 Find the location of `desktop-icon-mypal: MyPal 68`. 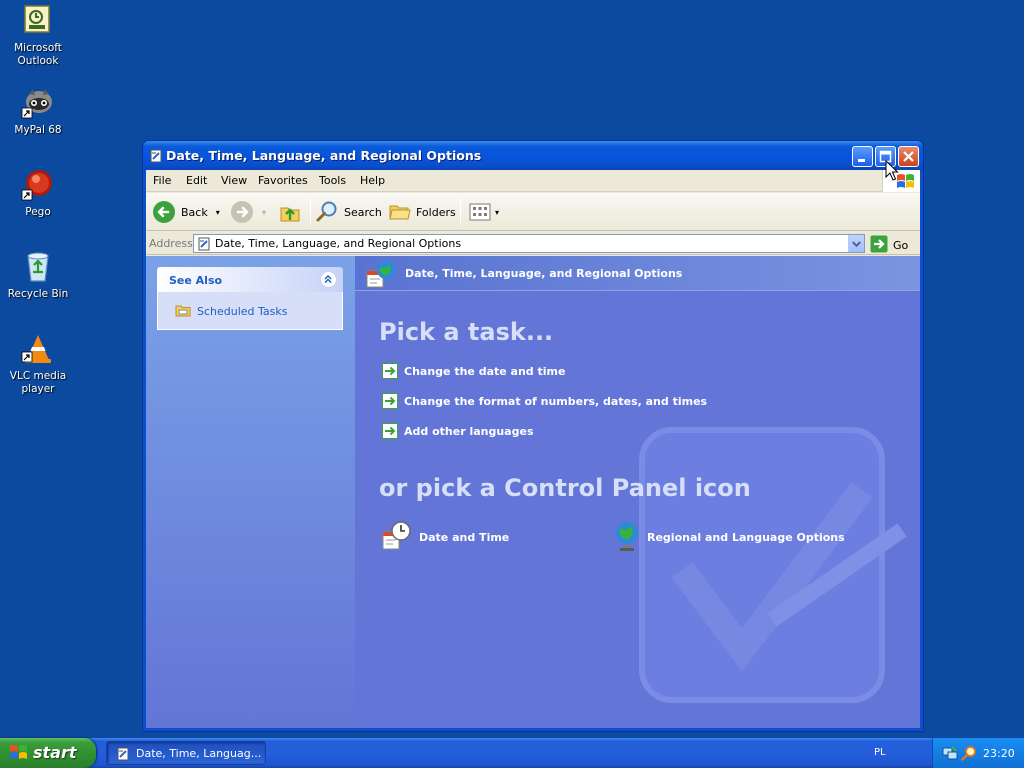

desktop-icon-mypal: MyPal 68 is located at coordinates (38, 111).